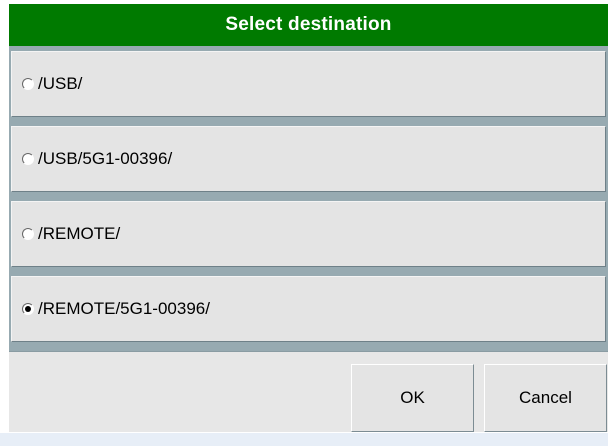 The image size is (608, 446). Describe the element at coordinates (308, 25) in the screenshot. I see `dialog-title: Select destination` at that location.